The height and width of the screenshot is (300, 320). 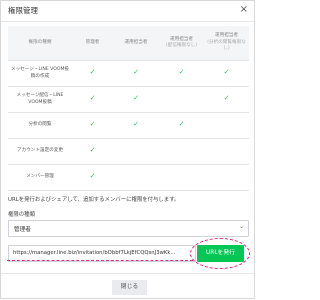 I want to click on header-admin: 管理者, so click(x=92, y=43).